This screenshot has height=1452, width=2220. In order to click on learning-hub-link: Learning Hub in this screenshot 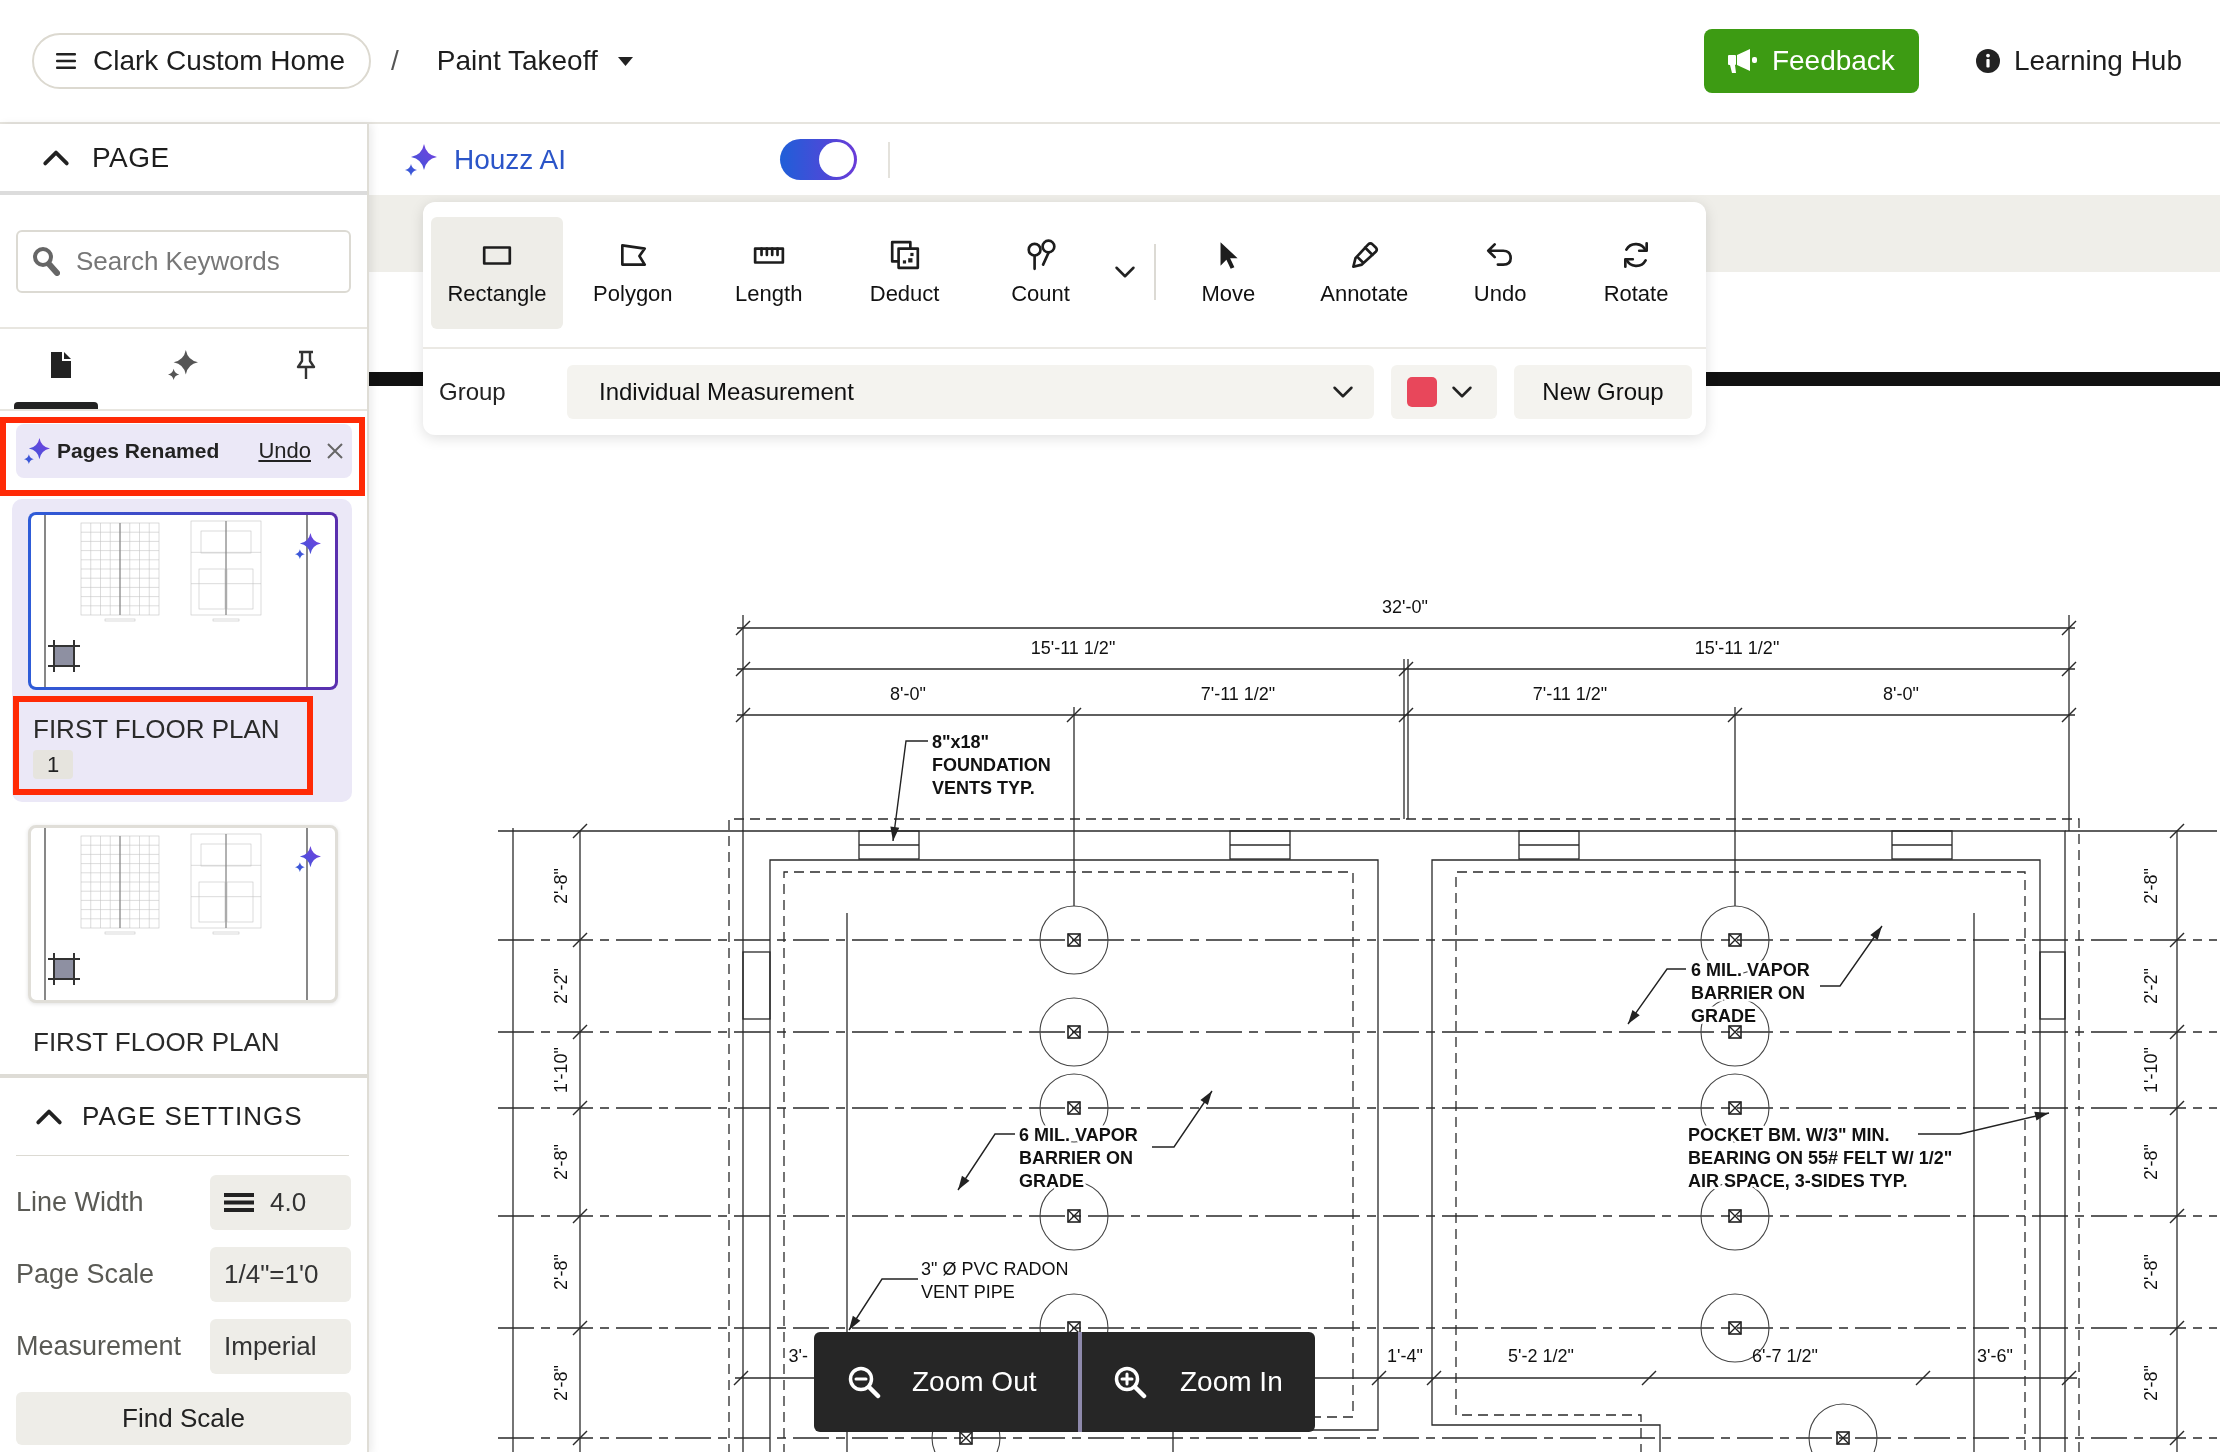, I will do `click(2078, 61)`.